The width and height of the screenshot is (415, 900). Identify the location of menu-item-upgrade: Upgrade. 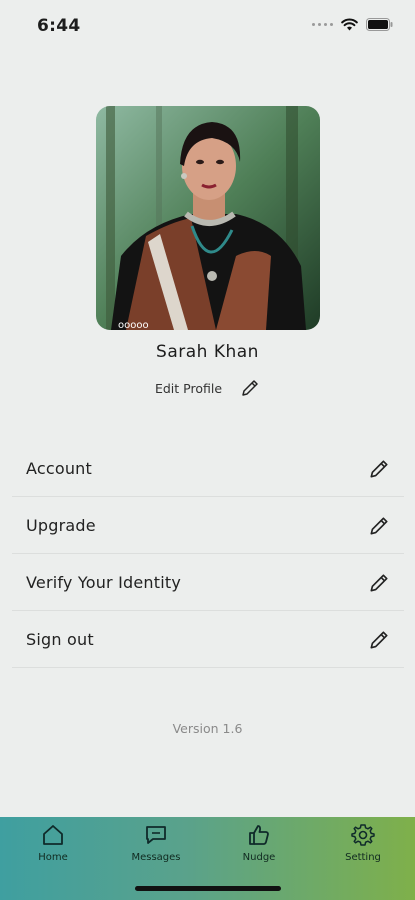
(208, 526).